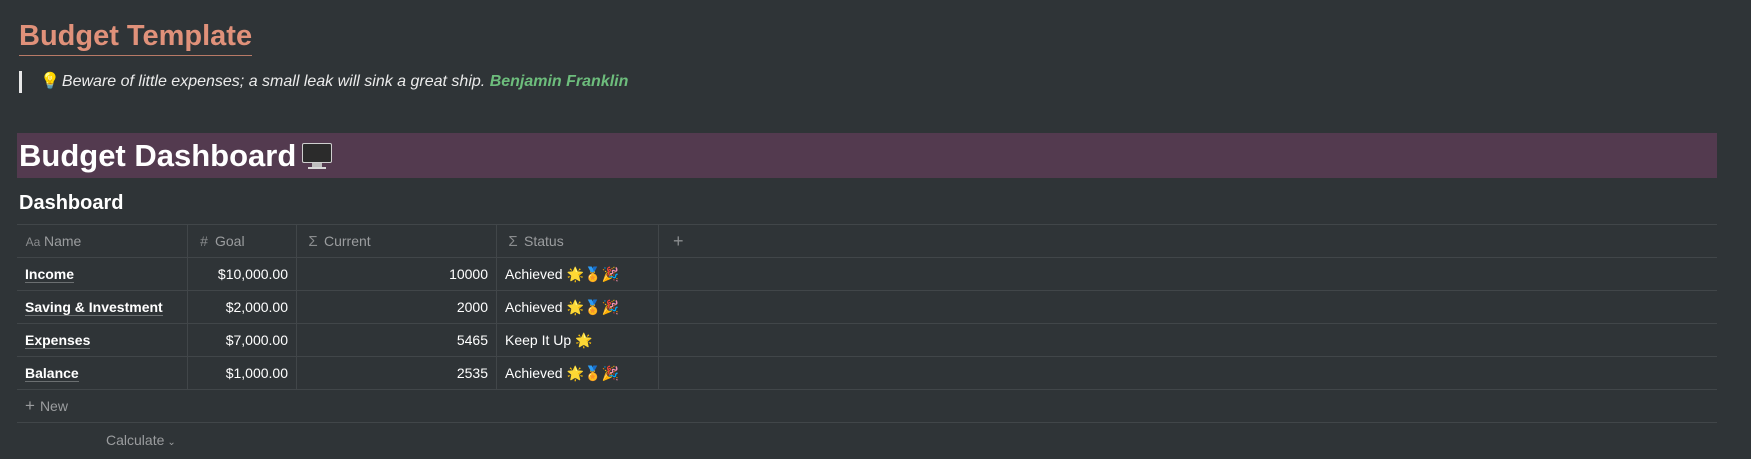  What do you see at coordinates (230, 241) in the screenshot?
I see `column-header-label: Goal` at bounding box center [230, 241].